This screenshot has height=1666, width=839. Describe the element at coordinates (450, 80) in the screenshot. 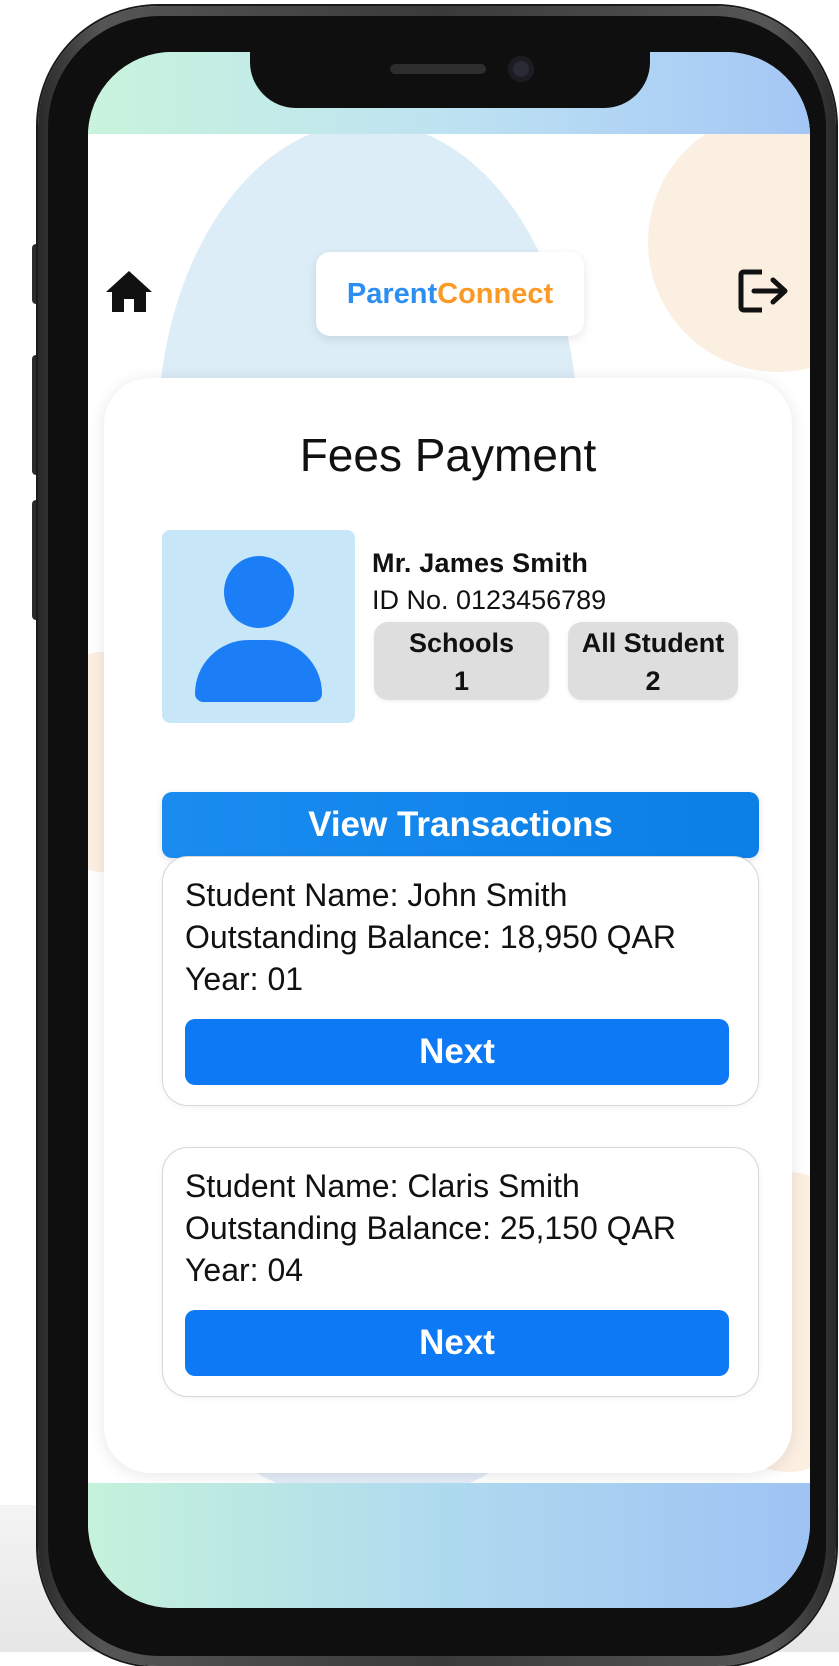

I see `notch` at that location.